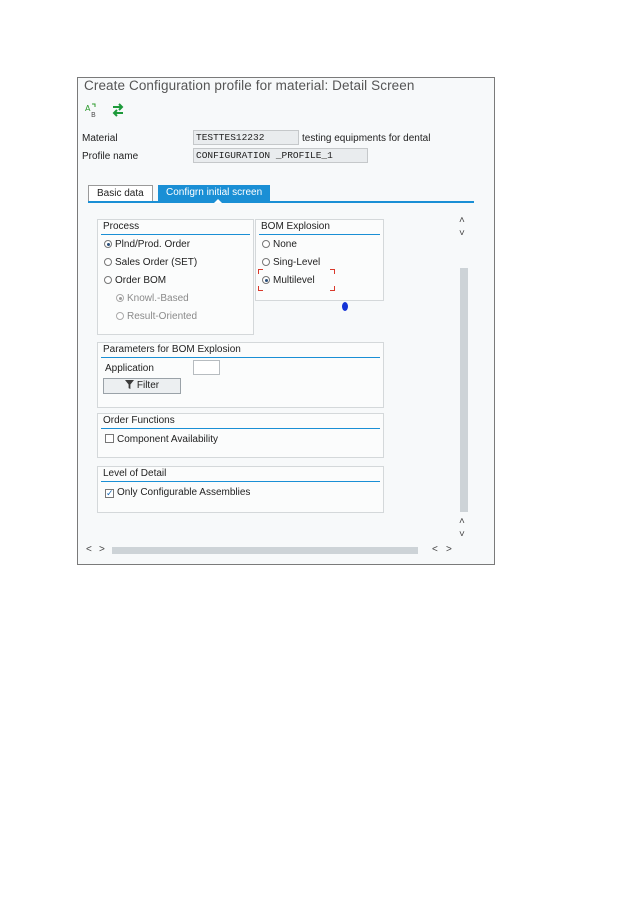  What do you see at coordinates (184, 492) in the screenshot?
I see `checkbox-label: Only Configurable Assemblies` at bounding box center [184, 492].